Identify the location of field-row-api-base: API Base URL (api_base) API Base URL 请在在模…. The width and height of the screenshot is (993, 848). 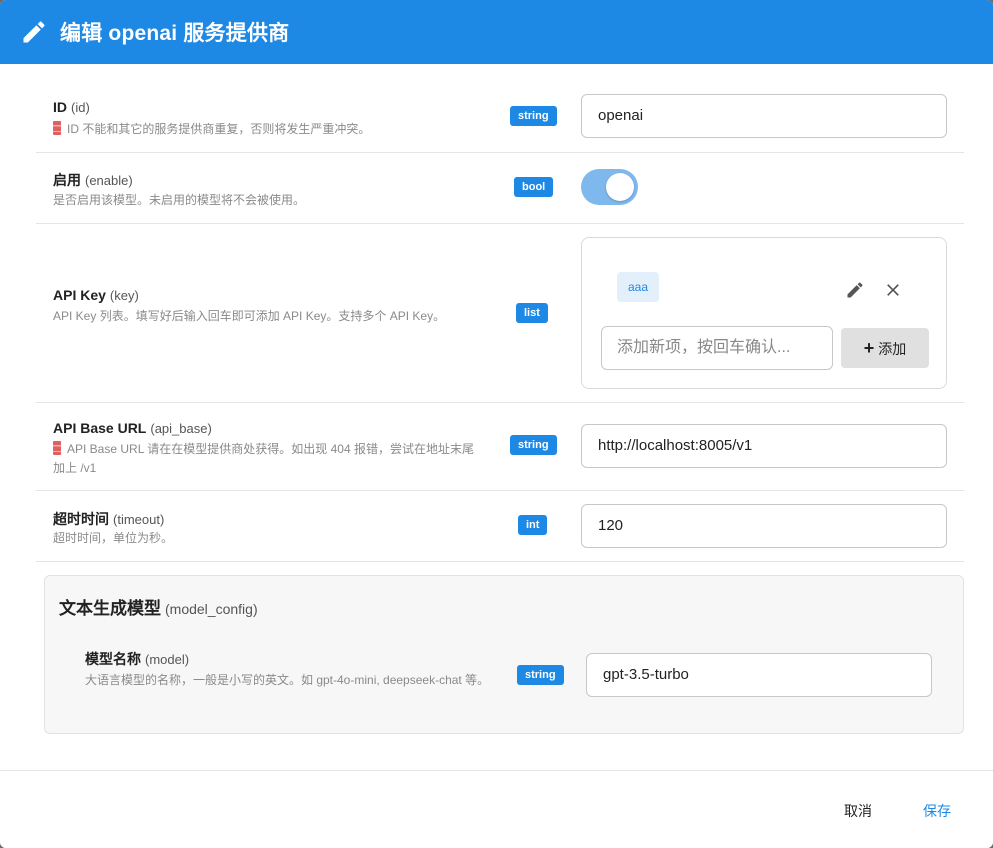
(500, 447).